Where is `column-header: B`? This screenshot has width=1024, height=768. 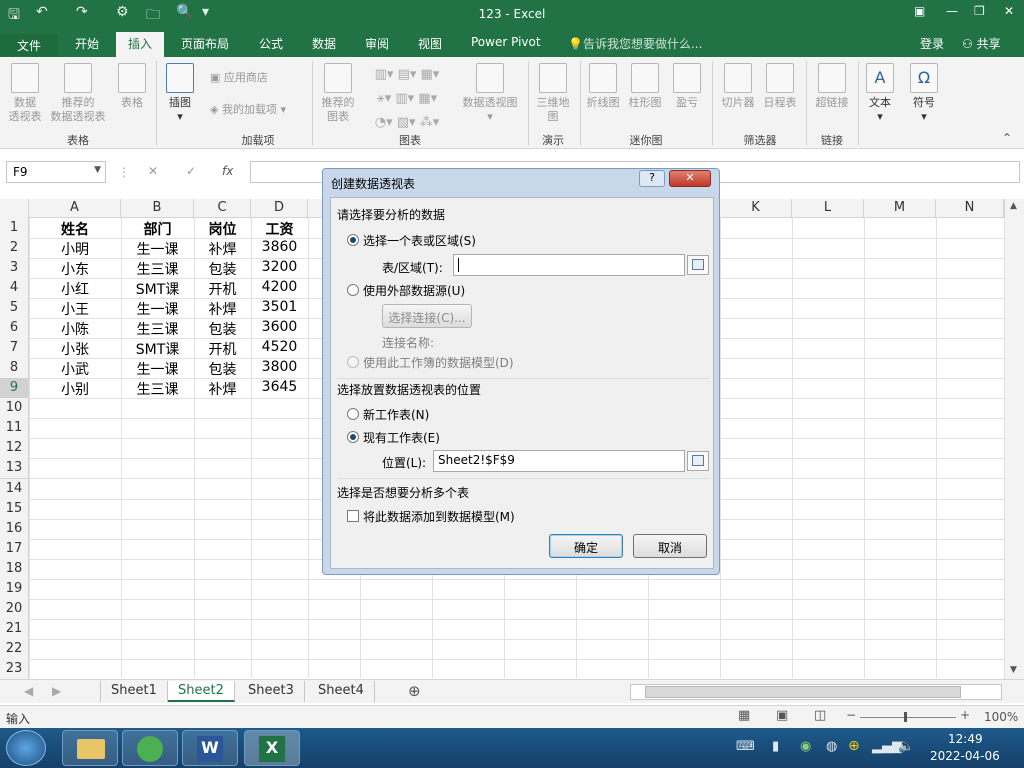 column-header: B is located at coordinates (157, 208).